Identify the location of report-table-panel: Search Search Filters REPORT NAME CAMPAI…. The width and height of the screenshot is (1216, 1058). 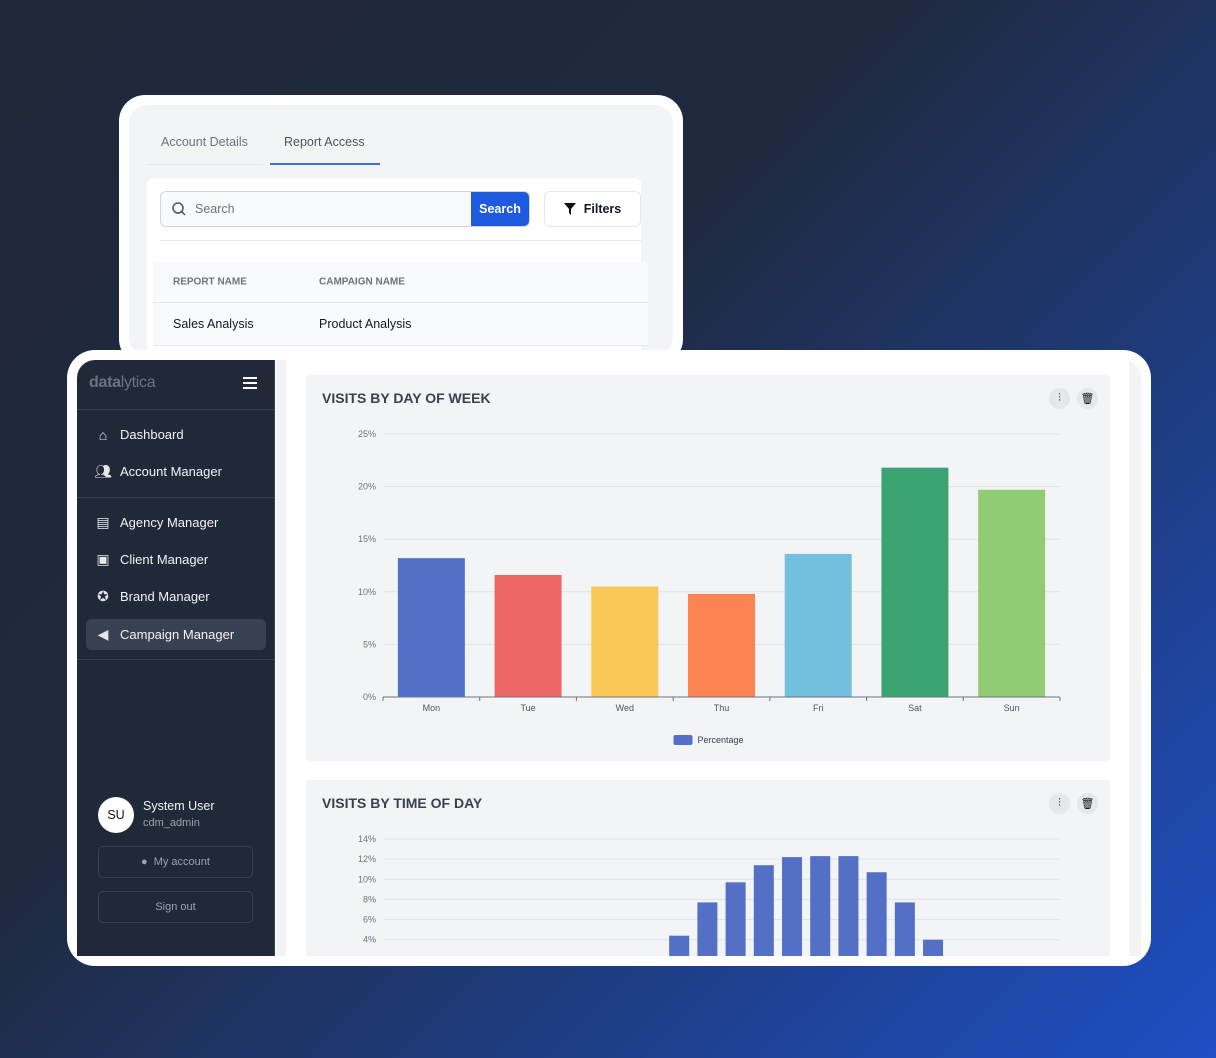
(397, 266).